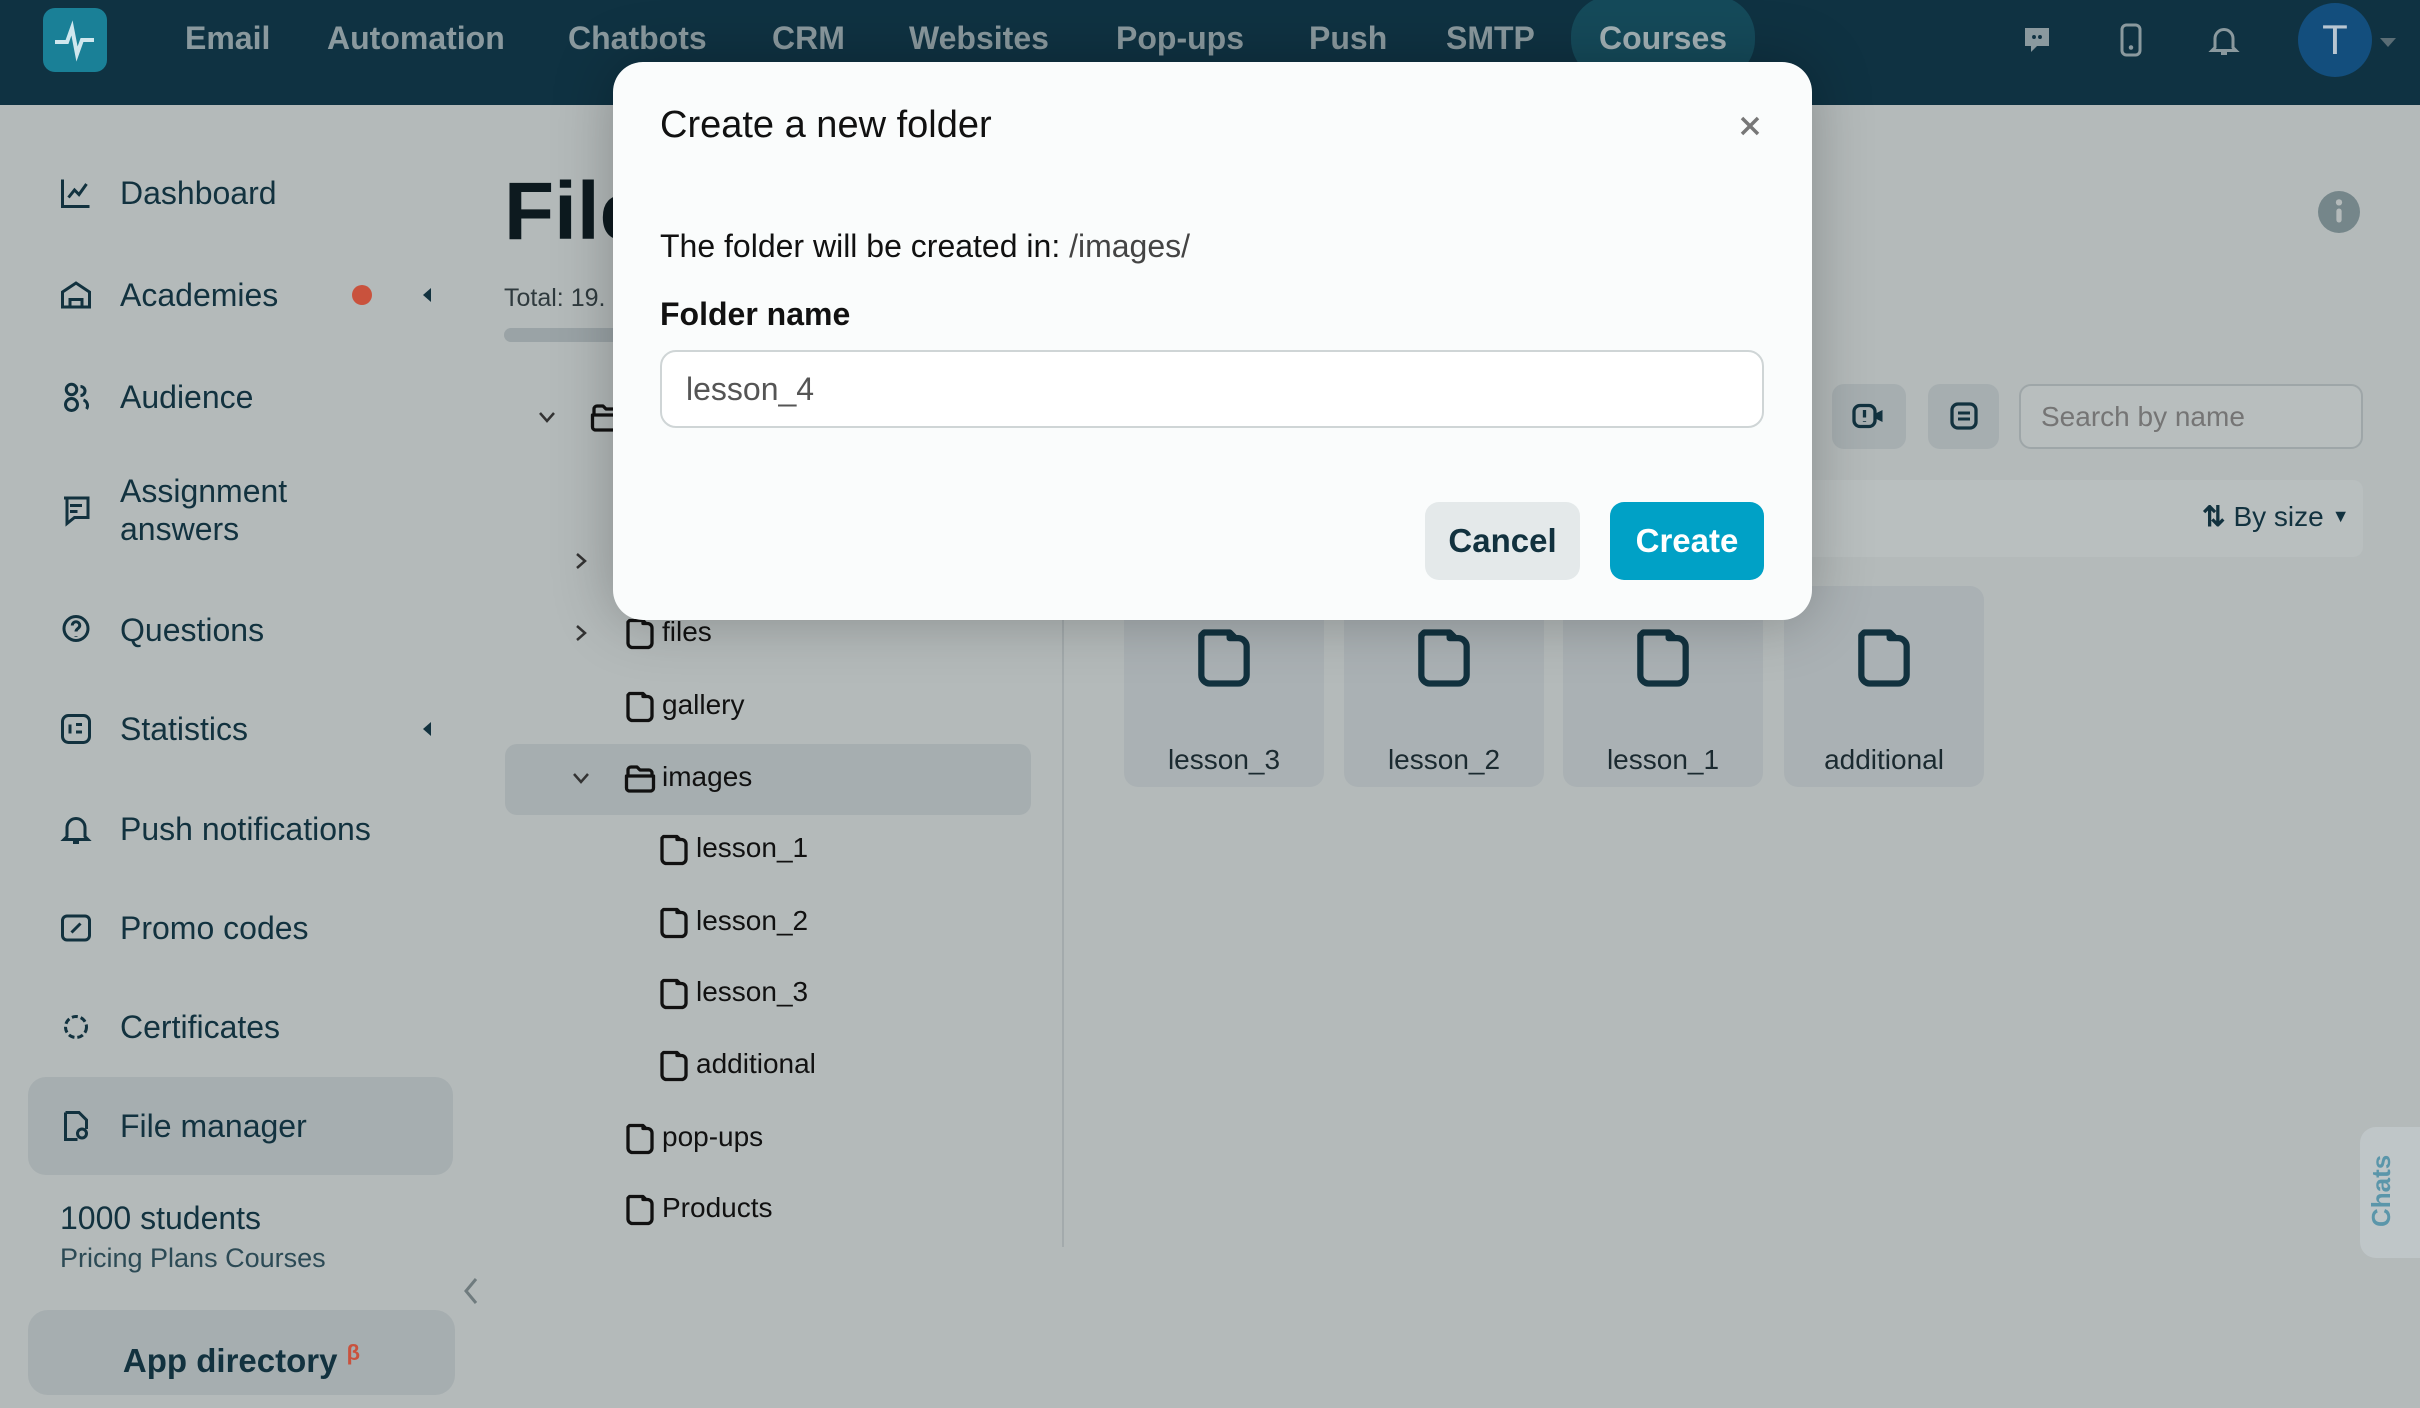  I want to click on sort-label: By size, so click(2278, 516).